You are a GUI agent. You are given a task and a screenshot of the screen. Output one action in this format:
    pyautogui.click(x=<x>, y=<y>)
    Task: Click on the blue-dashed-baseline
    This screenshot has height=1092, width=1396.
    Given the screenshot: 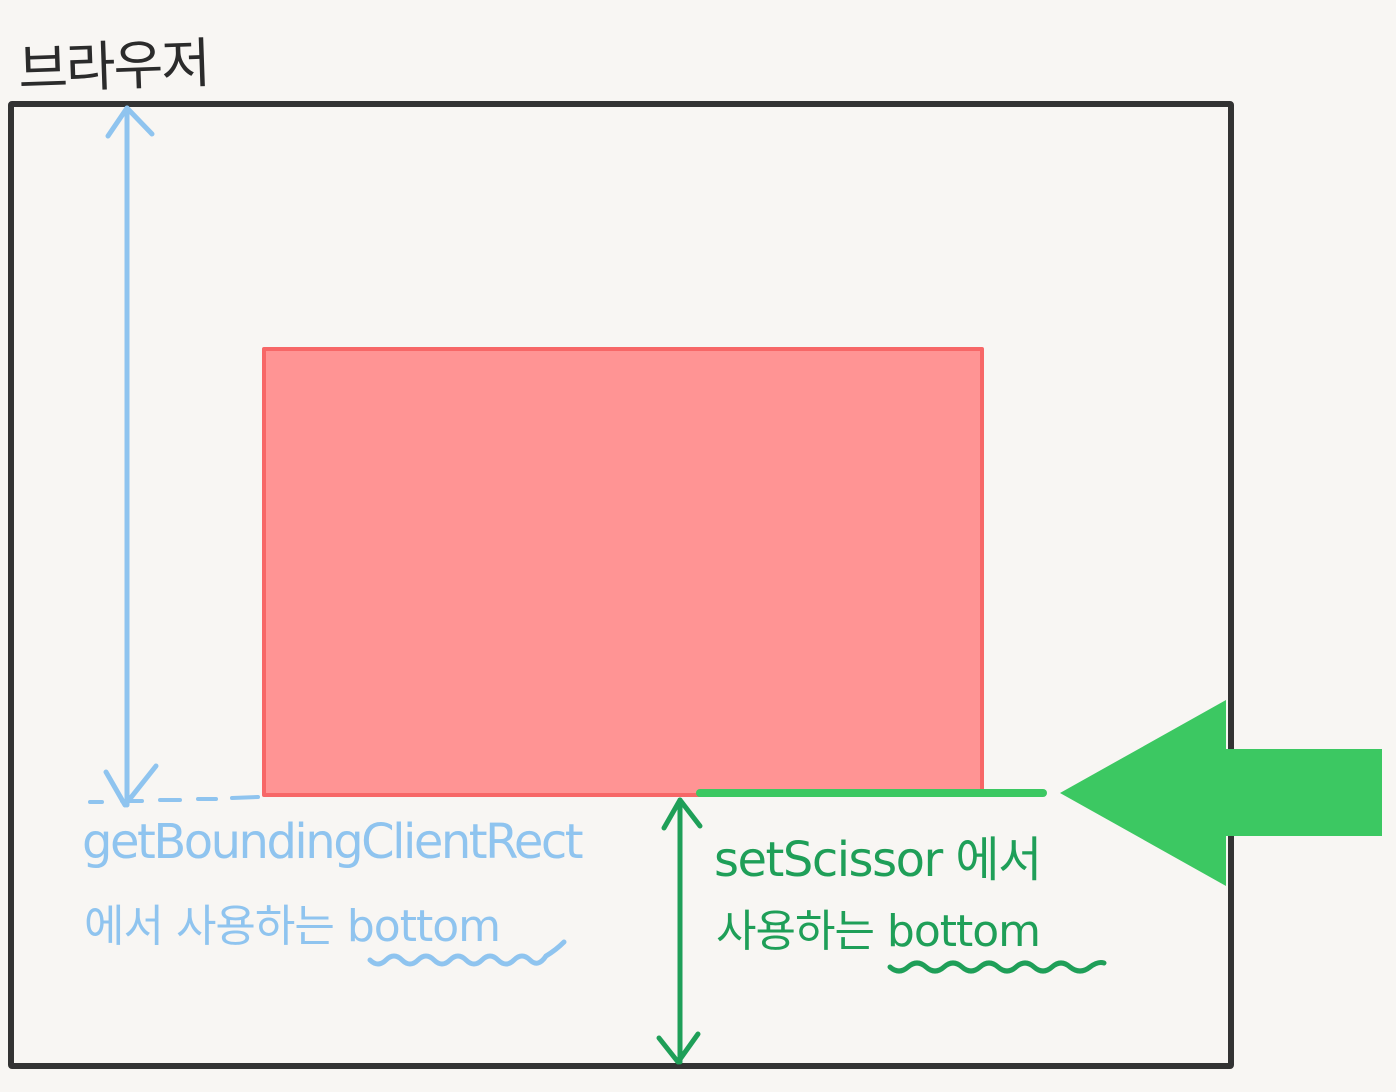 What is the action you would take?
    pyautogui.click(x=174, y=799)
    